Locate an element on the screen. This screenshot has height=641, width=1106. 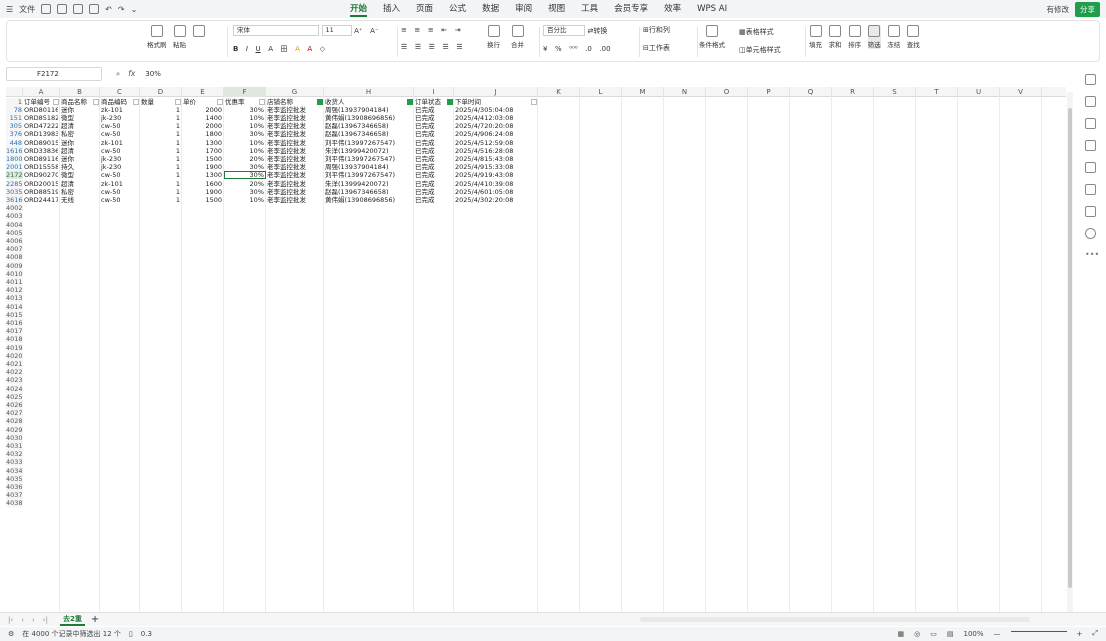
row-header: 305 is located at coordinates (14, 126).